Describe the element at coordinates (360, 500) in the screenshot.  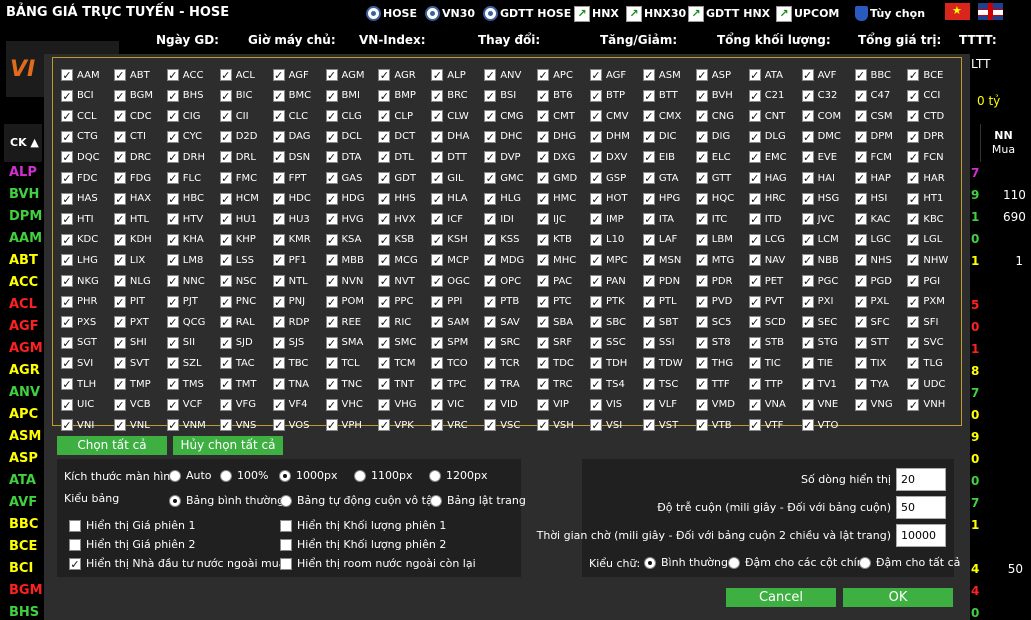
I see `table-type-option: Bảng tự động cuộn vô tận` at that location.